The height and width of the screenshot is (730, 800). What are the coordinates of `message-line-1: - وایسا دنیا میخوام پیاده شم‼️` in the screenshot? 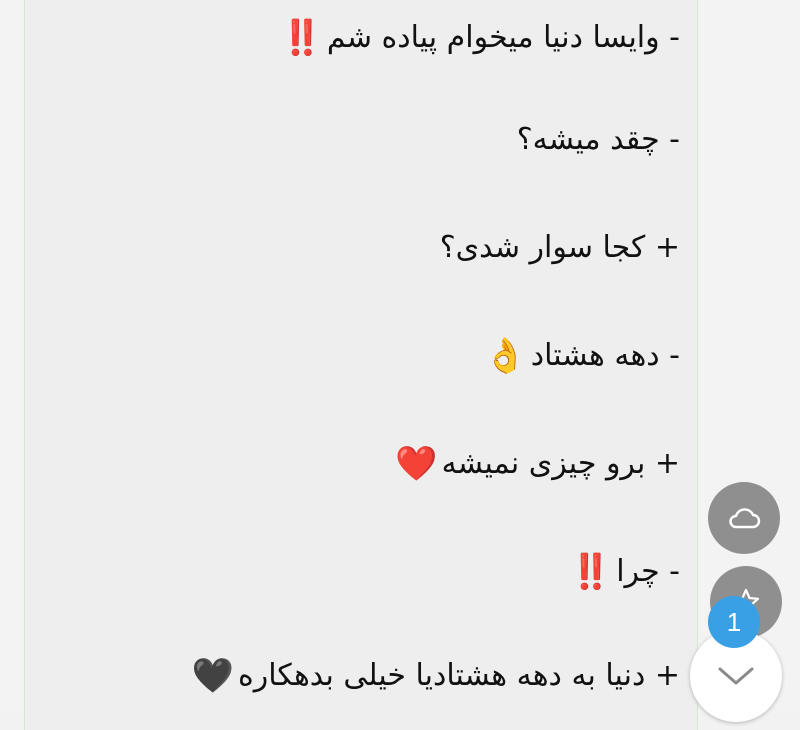 It's located at (480, 38).